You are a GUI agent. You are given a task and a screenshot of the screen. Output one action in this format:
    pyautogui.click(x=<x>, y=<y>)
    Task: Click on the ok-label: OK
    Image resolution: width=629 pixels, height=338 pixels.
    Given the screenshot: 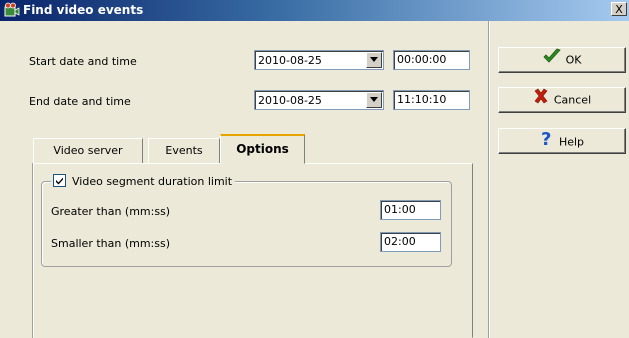 What is the action you would take?
    pyautogui.click(x=573, y=60)
    